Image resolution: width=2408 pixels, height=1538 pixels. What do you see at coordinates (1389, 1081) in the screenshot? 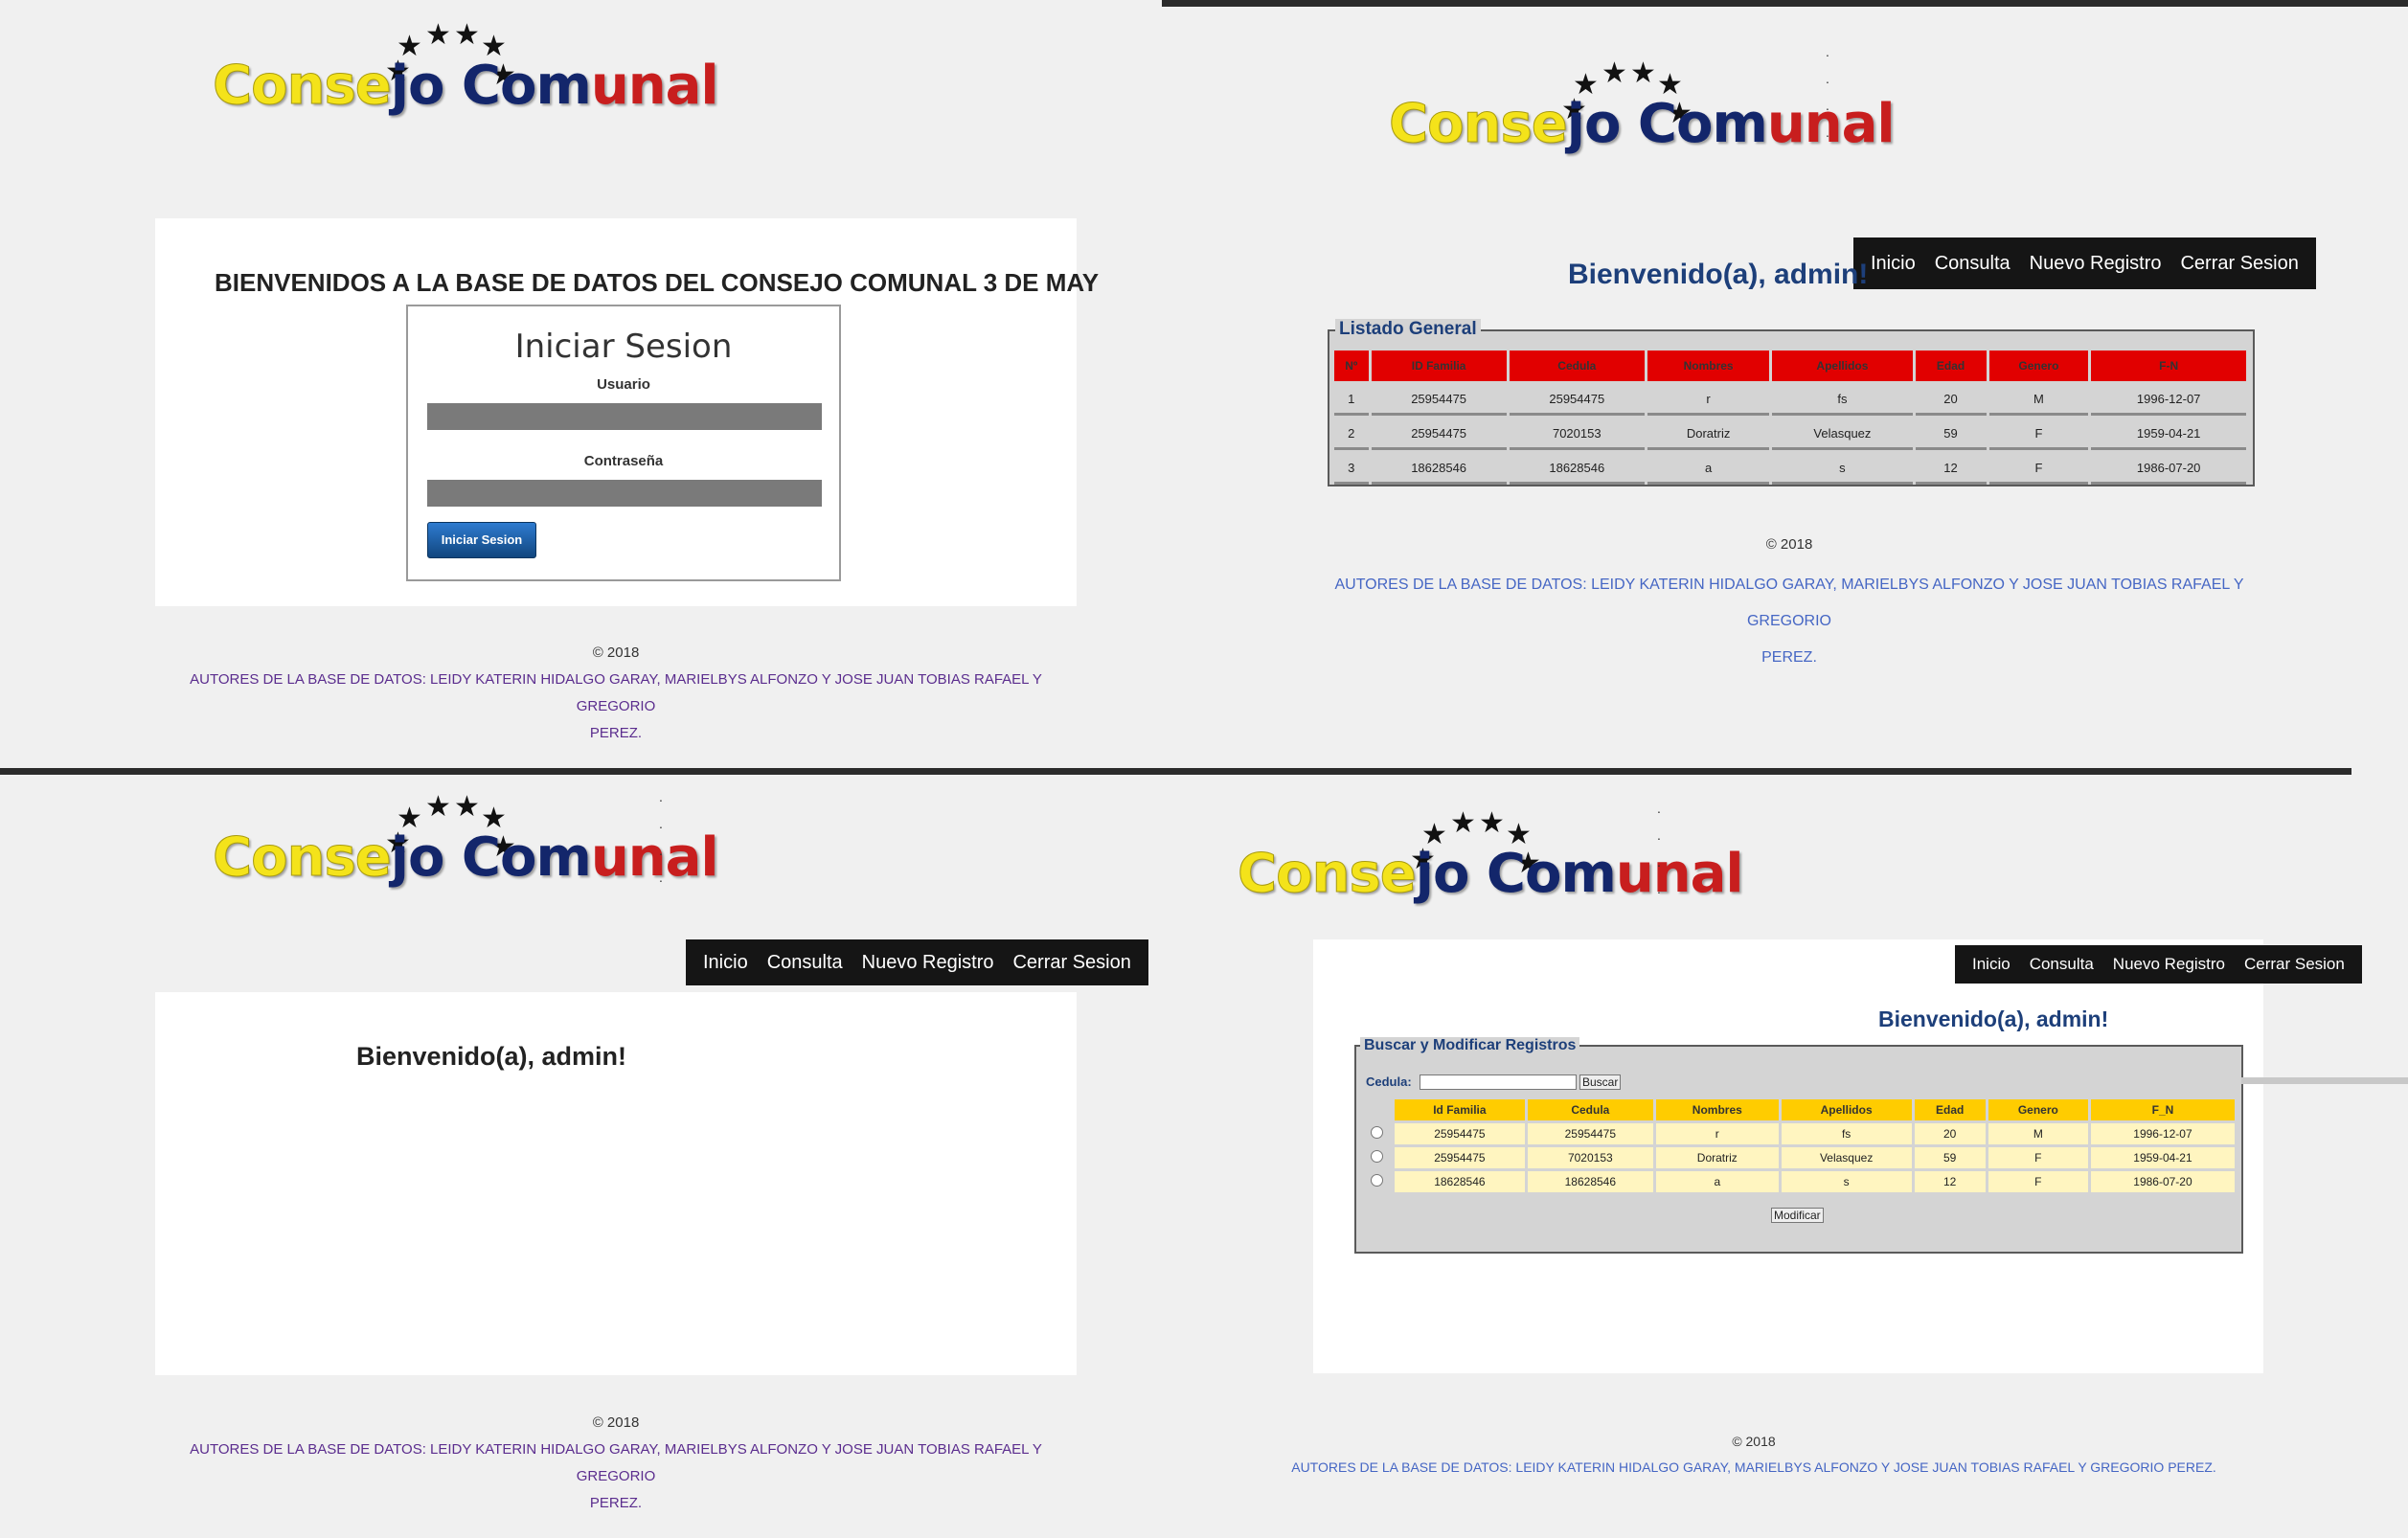
I see `cedula-label: Cedula:` at bounding box center [1389, 1081].